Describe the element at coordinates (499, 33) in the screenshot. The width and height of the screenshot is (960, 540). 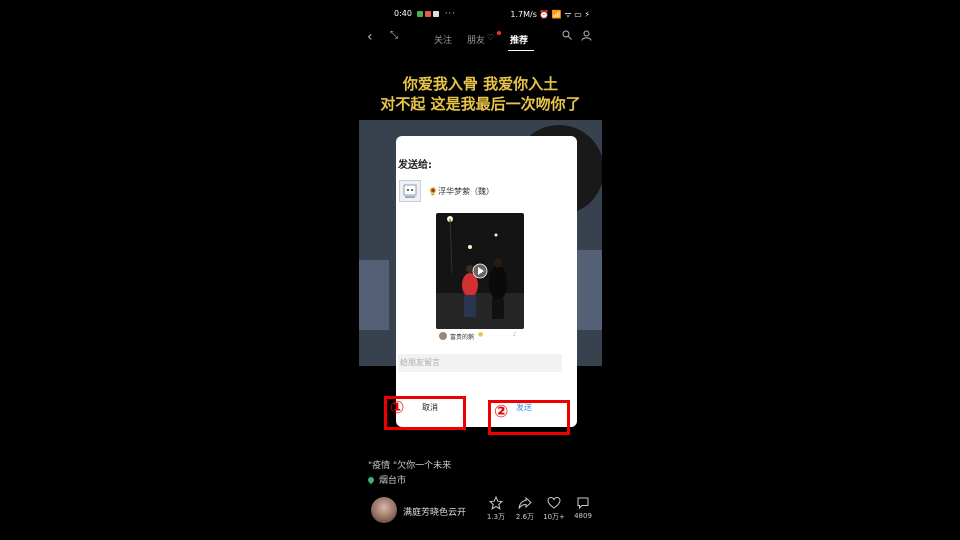
I see `notification-dot` at that location.